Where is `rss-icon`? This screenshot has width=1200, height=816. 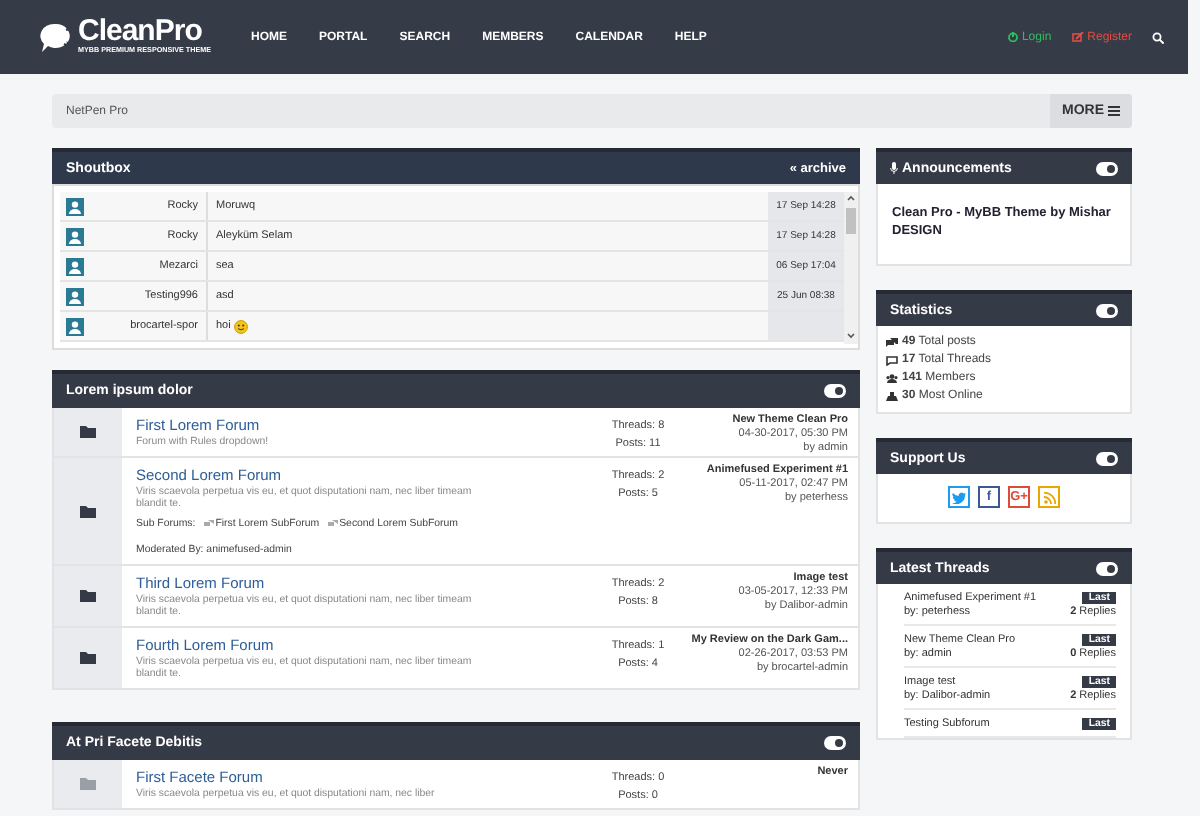 rss-icon is located at coordinates (1049, 497).